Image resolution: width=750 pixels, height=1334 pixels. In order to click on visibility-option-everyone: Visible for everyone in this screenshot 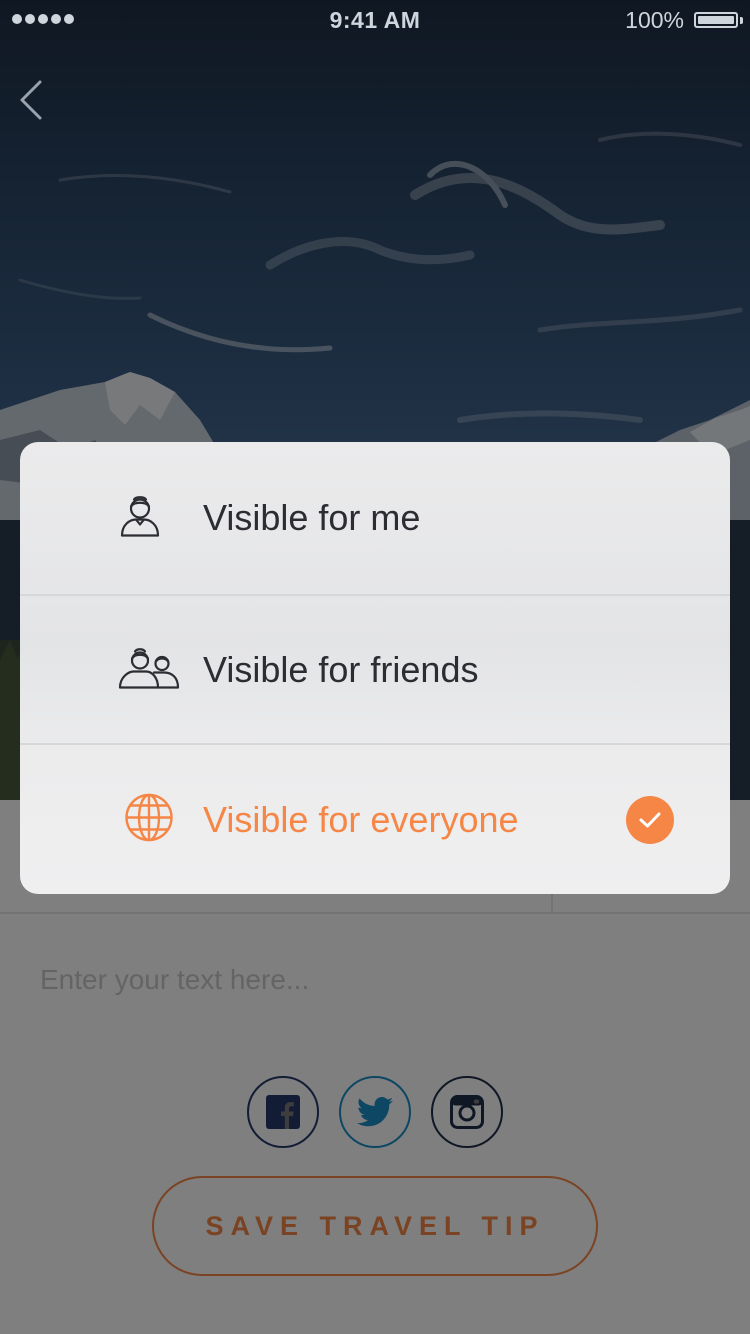, I will do `click(375, 819)`.